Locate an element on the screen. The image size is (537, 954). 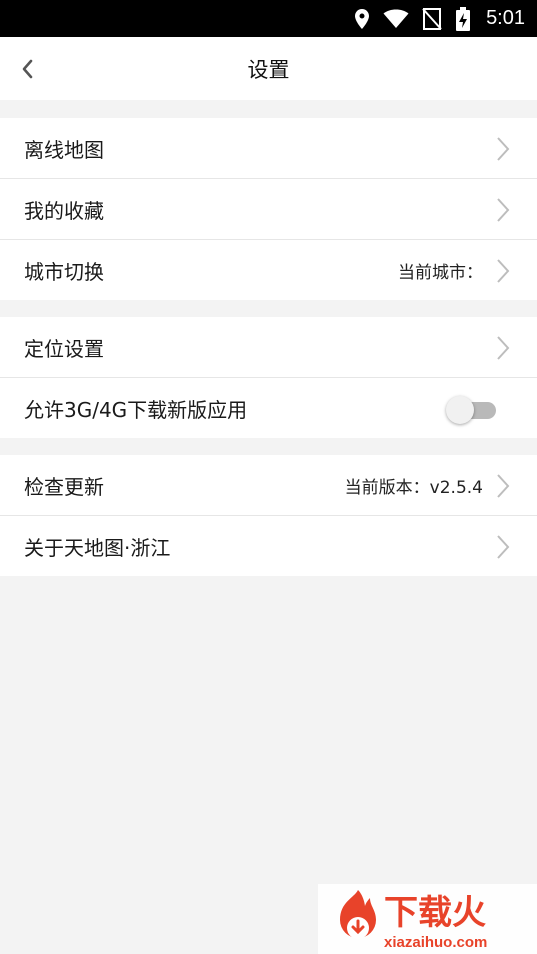
mobile-download-row: 允许3G/4G下载新版应用 is located at coordinates (268, 407).